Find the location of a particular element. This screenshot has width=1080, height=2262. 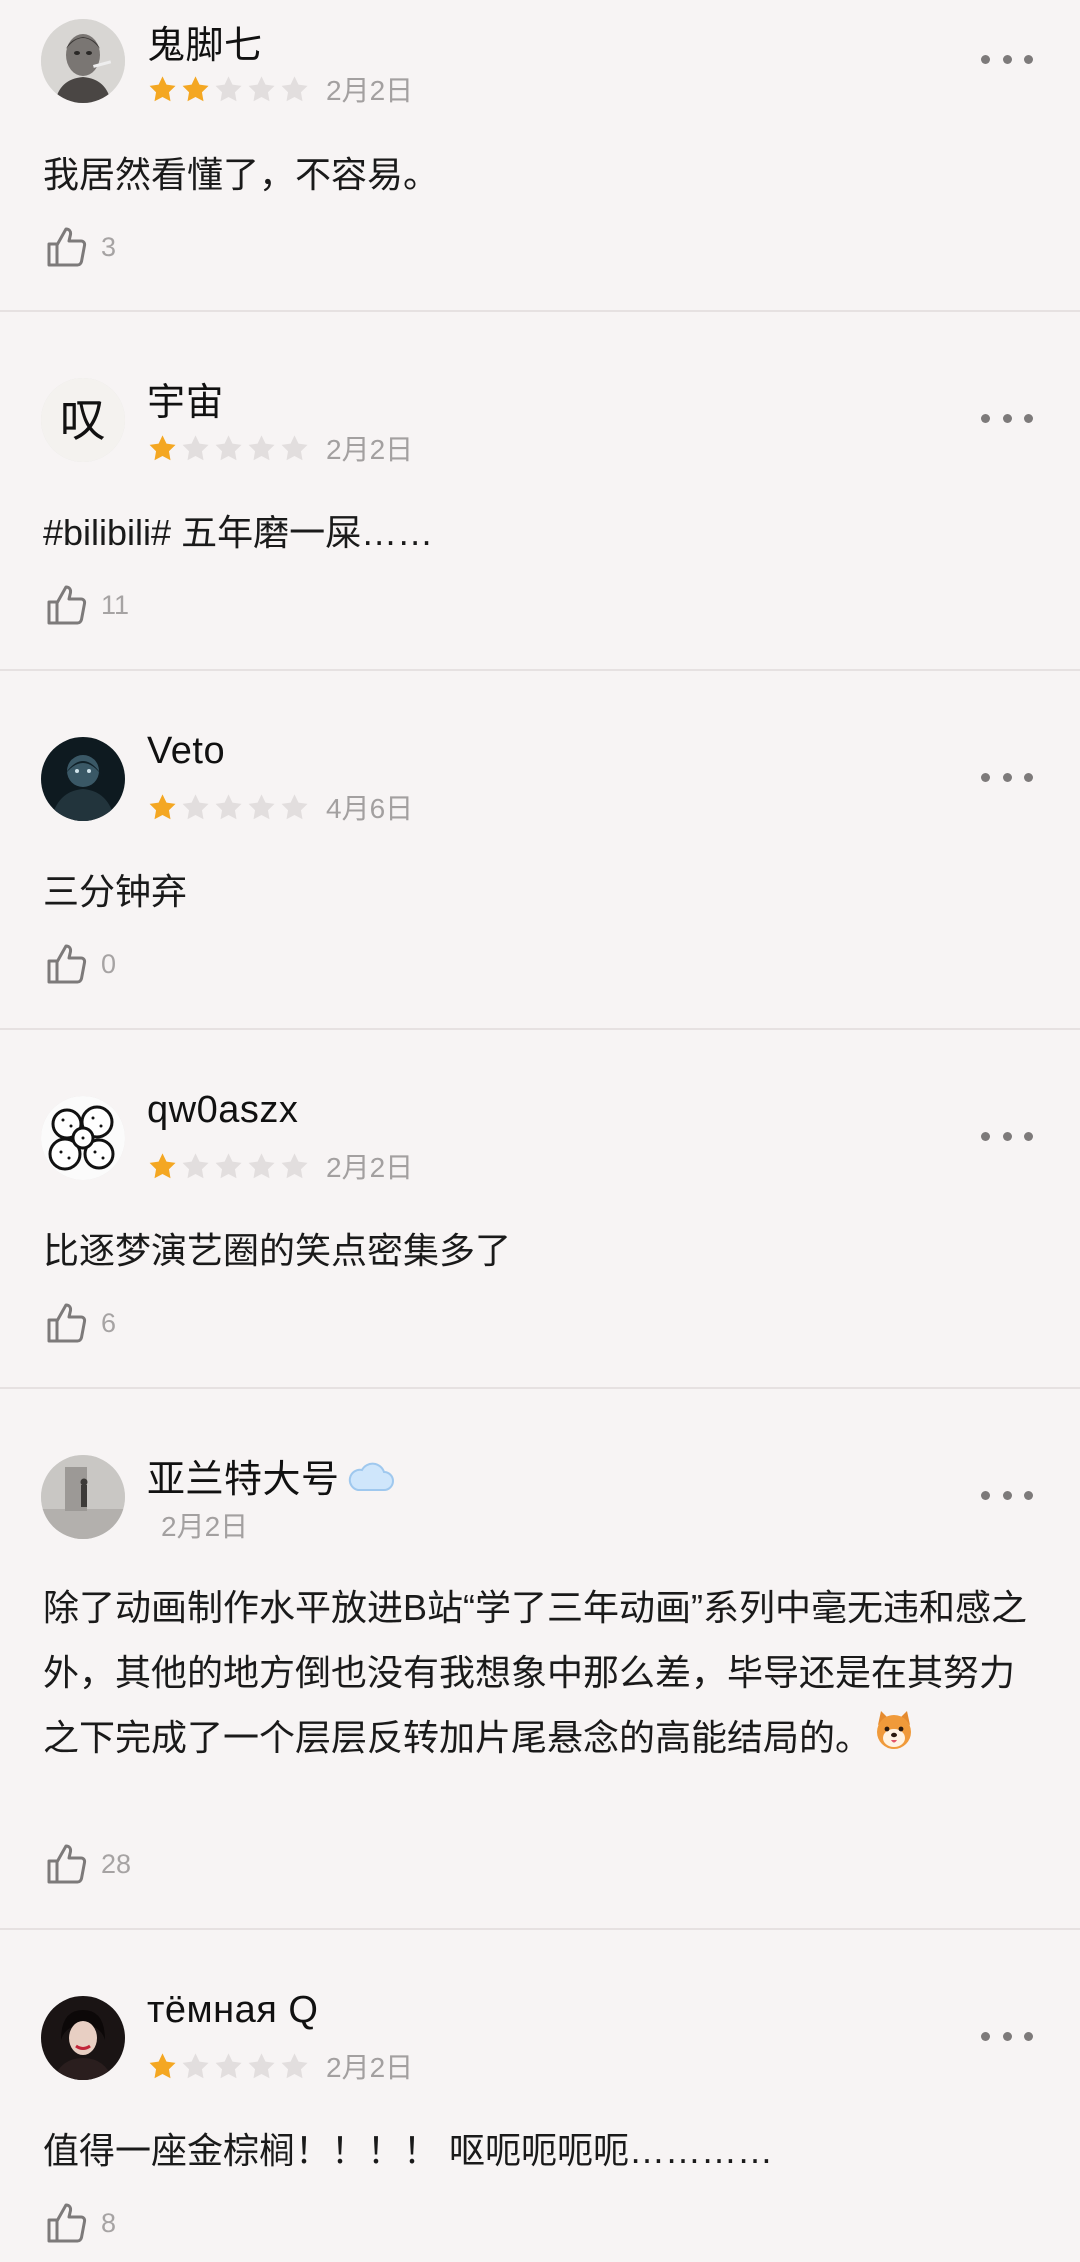

username-text: 亚兰特大号 is located at coordinates (243, 1480).